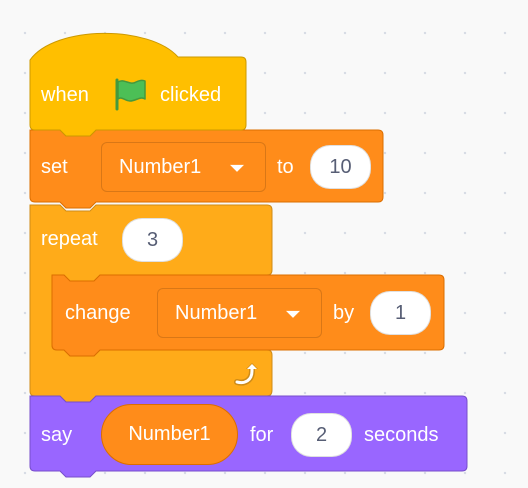 The width and height of the screenshot is (528, 488). Describe the element at coordinates (152, 240) in the screenshot. I see `repeat-times-input: 3` at that location.